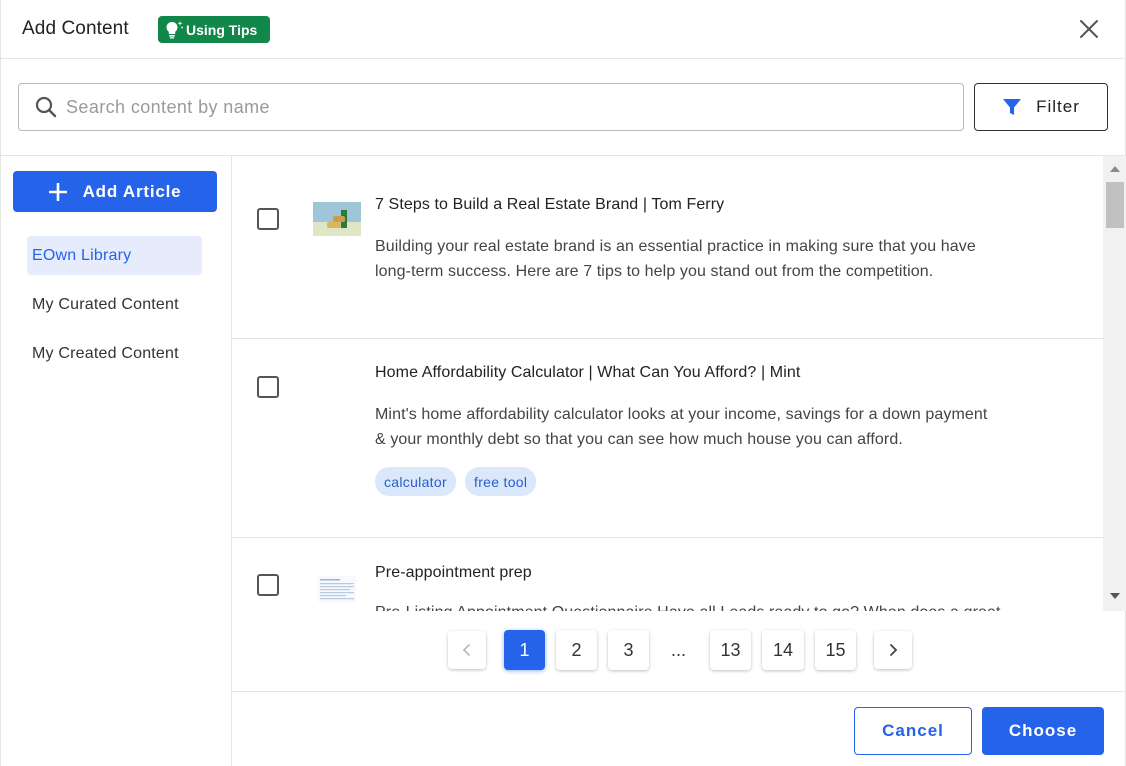 The width and height of the screenshot is (1126, 766). I want to click on modal-header: Add Content Using Tips, so click(563, 29).